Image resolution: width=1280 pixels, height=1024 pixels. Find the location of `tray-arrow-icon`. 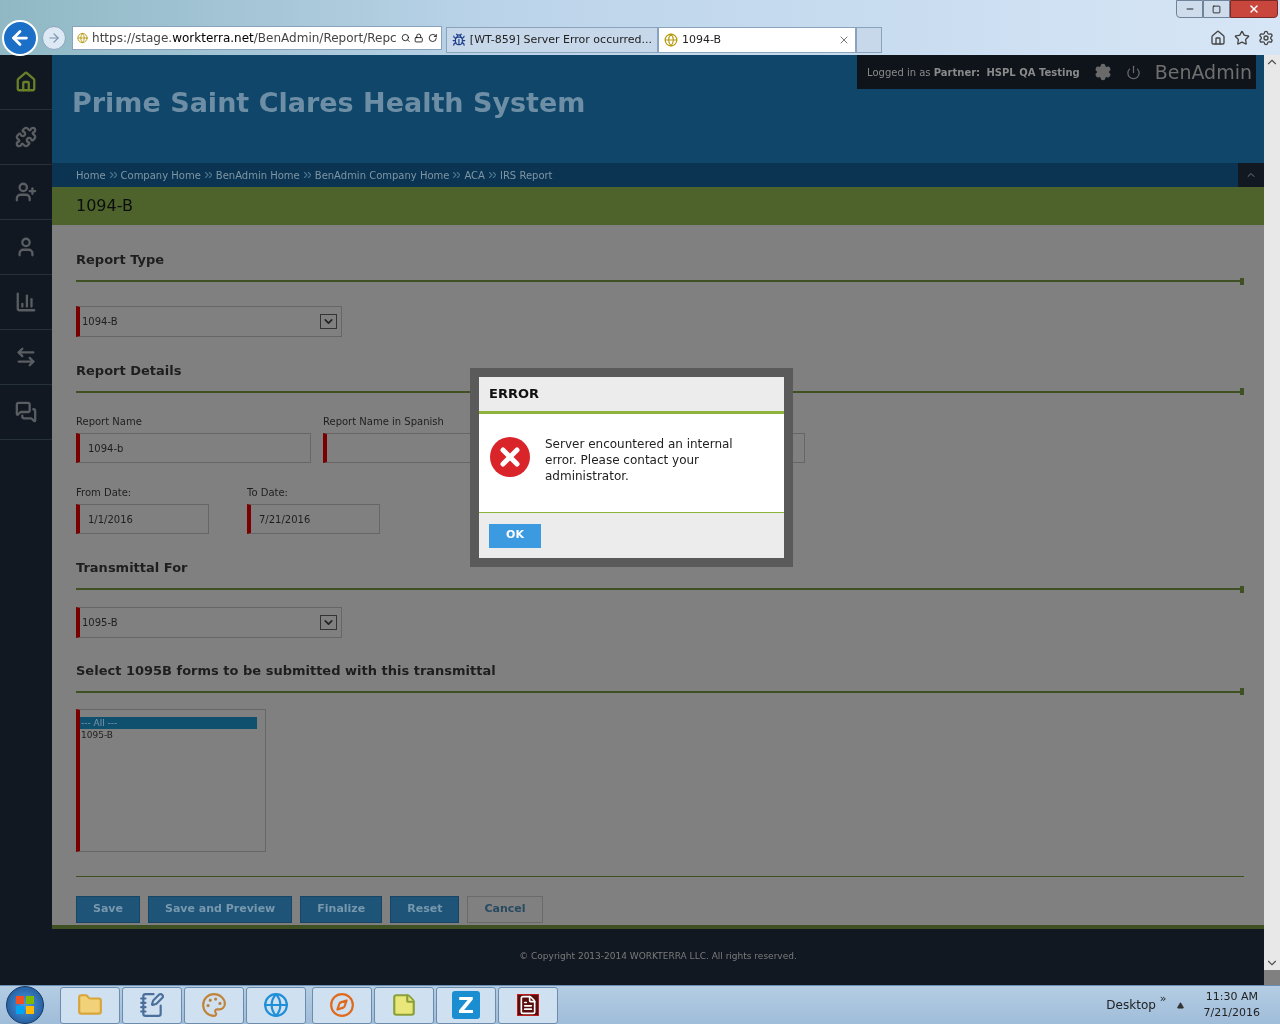

tray-arrow-icon is located at coordinates (1180, 1005).